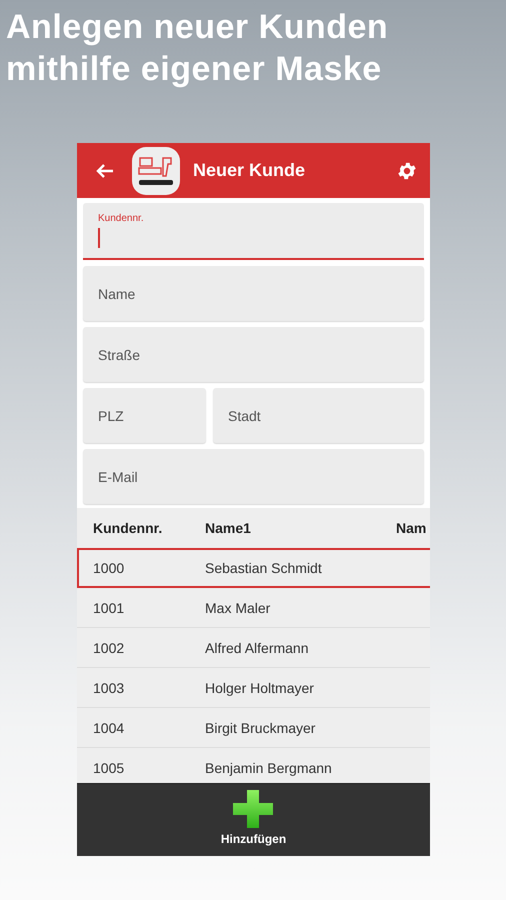 This screenshot has width=506, height=900. Describe the element at coordinates (156, 171) in the screenshot. I see `logo-icon` at that location.